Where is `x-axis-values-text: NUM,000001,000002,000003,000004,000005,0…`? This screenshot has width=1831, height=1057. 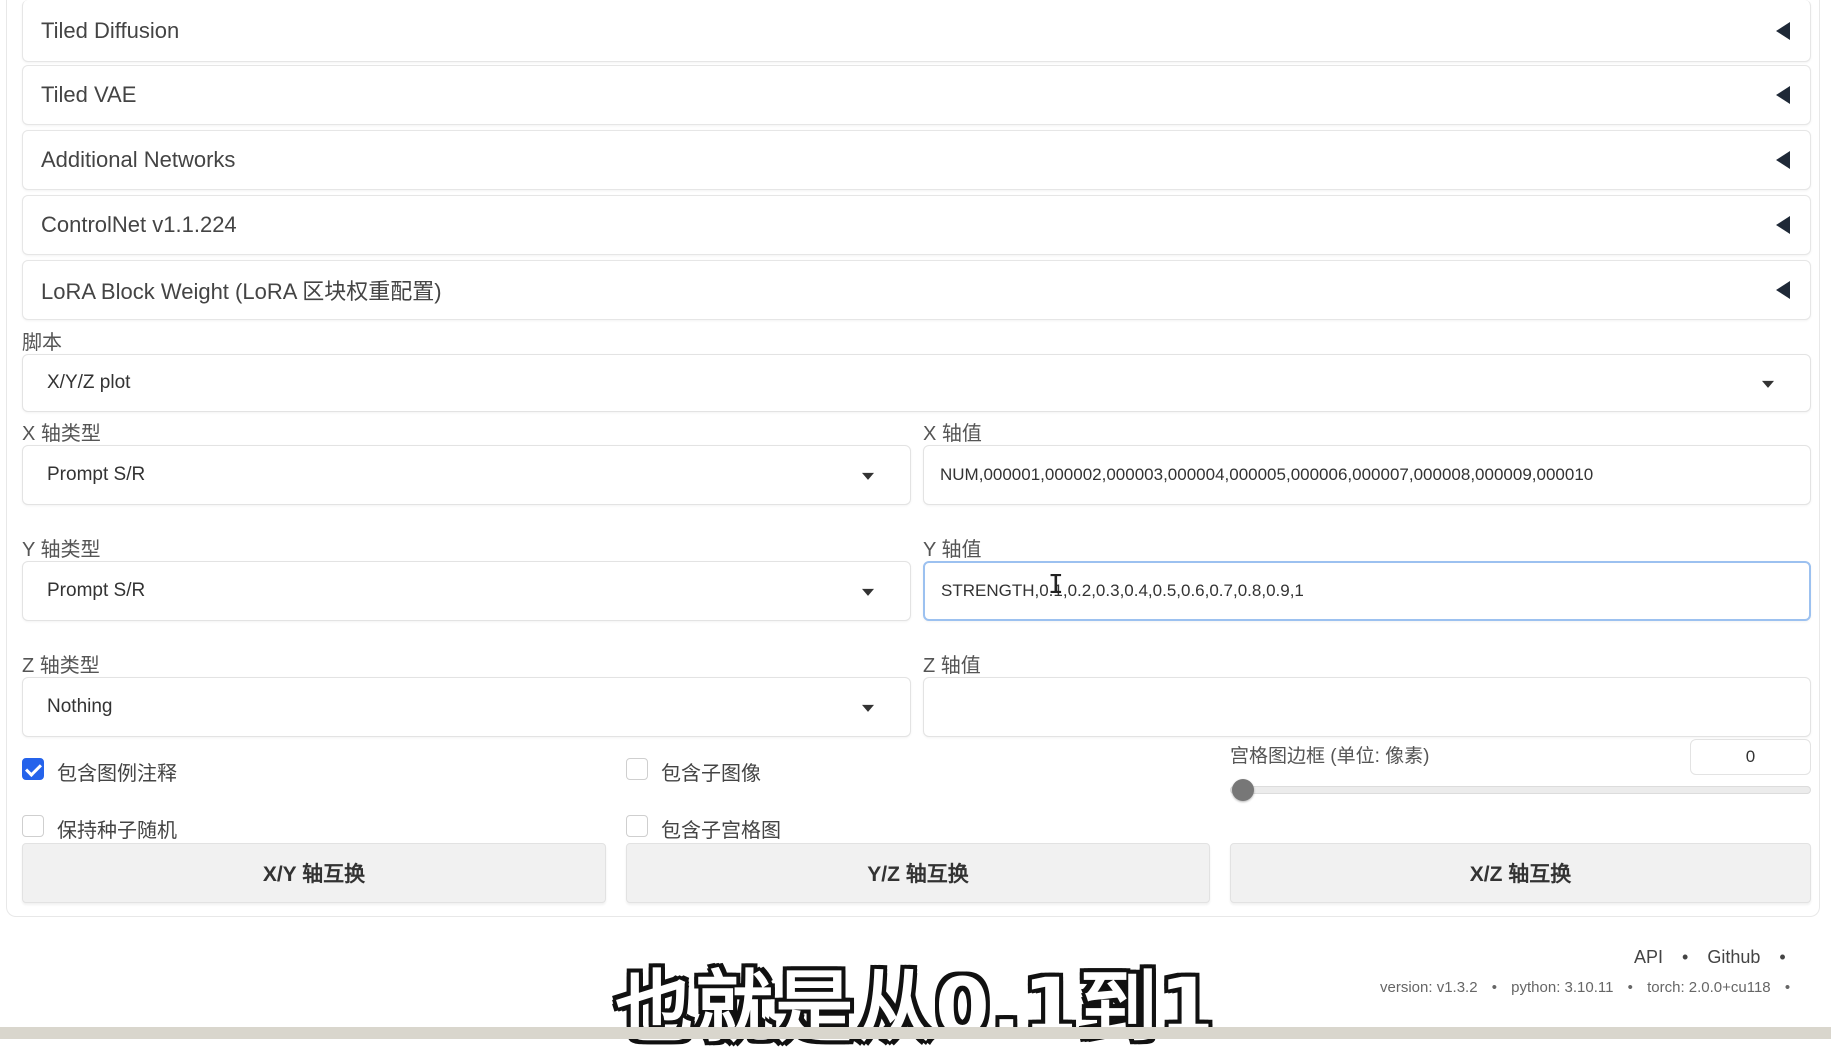 x-axis-values-text: NUM,000001,000002,000003,000004,000005,0… is located at coordinates (1267, 474).